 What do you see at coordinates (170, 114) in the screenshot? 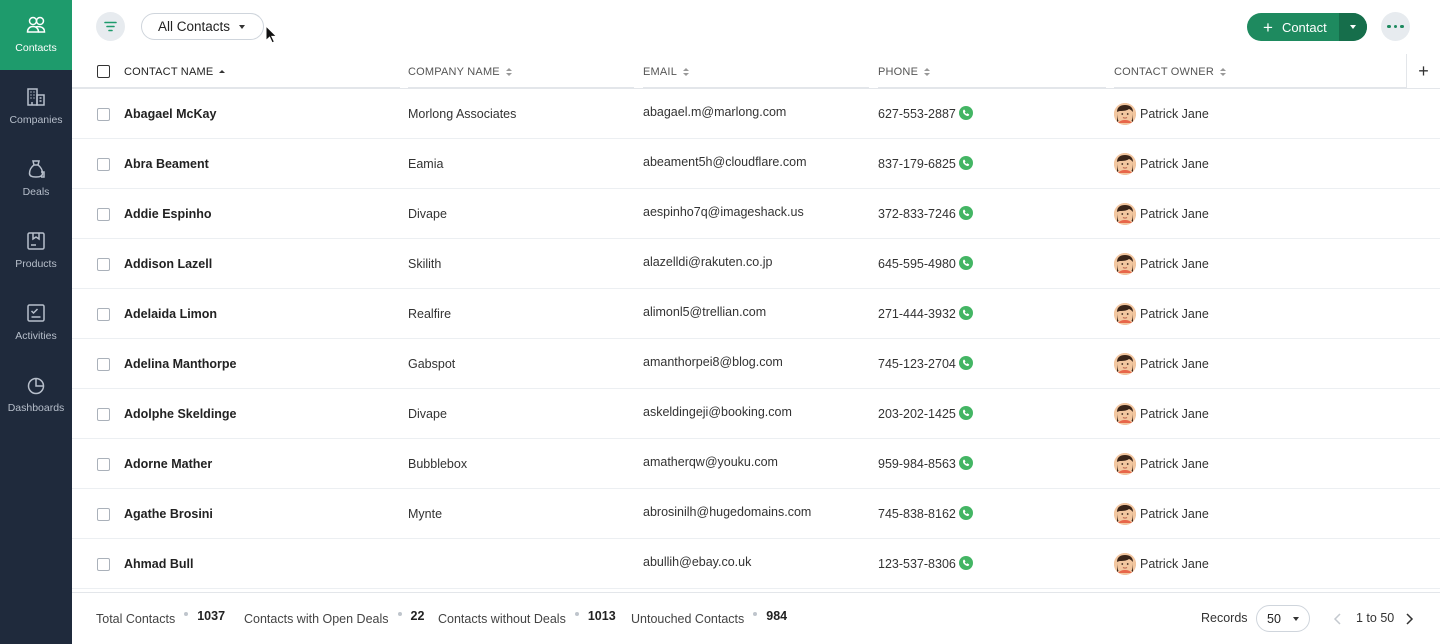
I see `contact-name-link: Abagael McKay` at bounding box center [170, 114].